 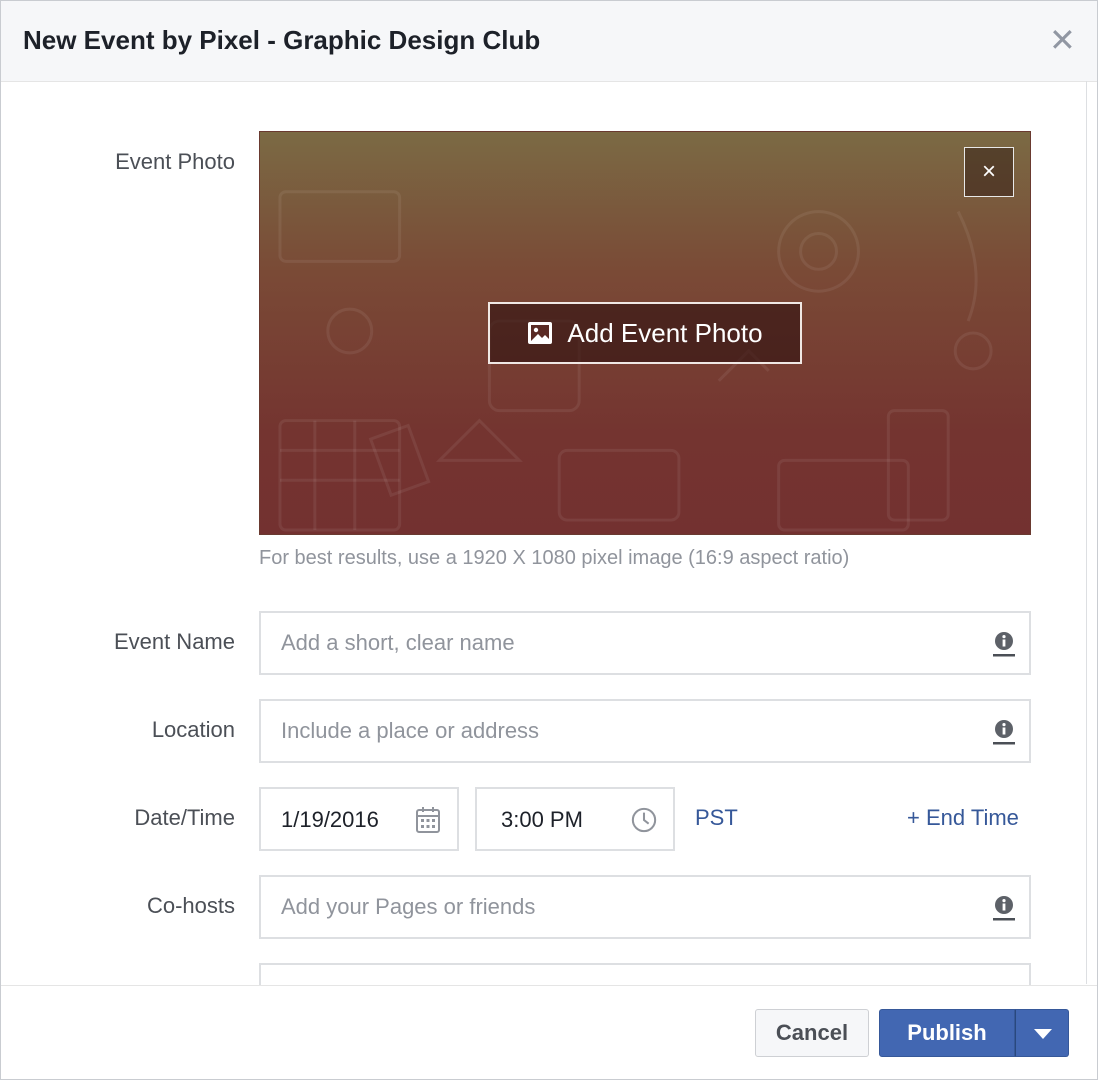 What do you see at coordinates (542, 819) in the screenshot?
I see `time-value: 3:00 PM` at bounding box center [542, 819].